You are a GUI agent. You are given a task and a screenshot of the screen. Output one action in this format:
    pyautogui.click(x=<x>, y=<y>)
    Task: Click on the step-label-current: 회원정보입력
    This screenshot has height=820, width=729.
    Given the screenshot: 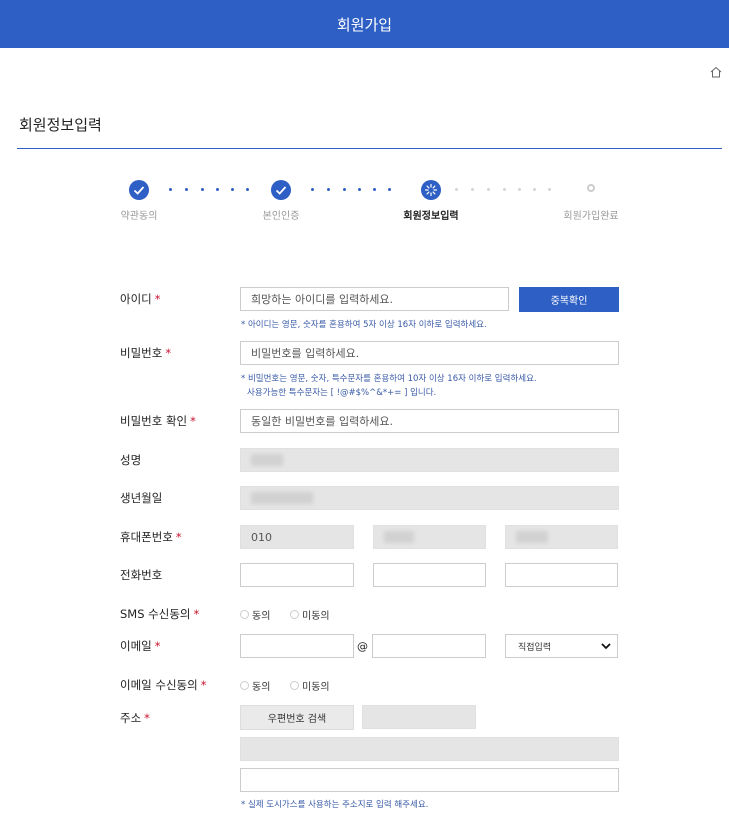 What is the action you would take?
    pyautogui.click(x=431, y=216)
    